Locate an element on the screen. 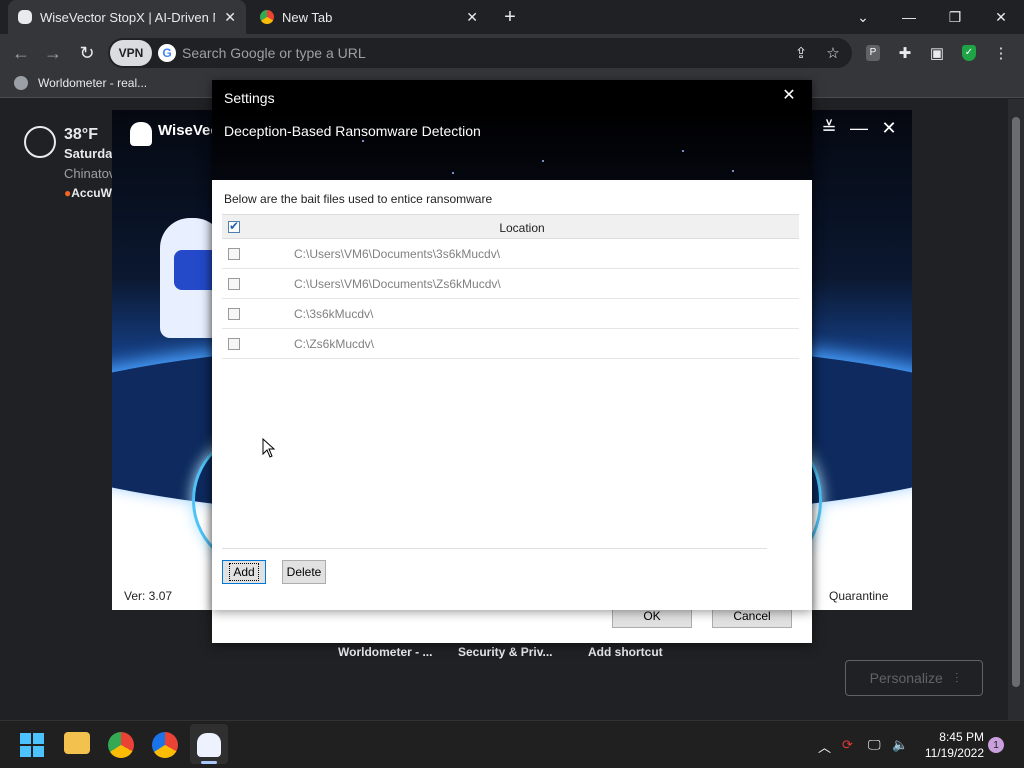 The image size is (1024, 768). shield-extension-icon: ✓ is located at coordinates (969, 53).